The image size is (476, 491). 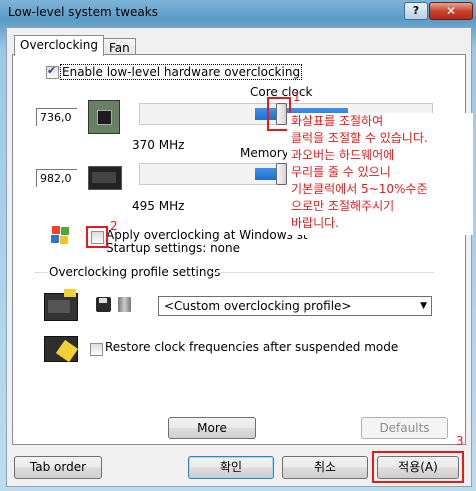 I want to click on startup-settings-text: Startup settings: none, so click(x=173, y=248).